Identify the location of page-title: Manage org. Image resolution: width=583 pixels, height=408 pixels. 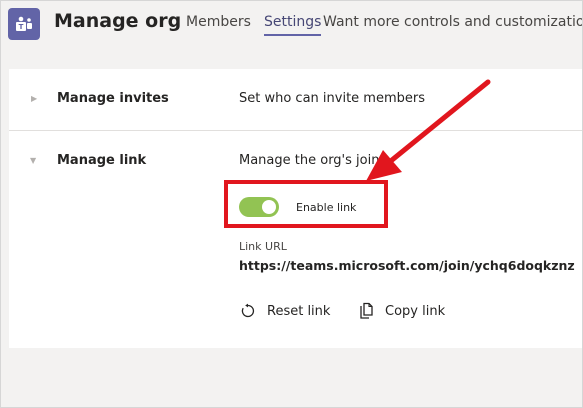
(118, 21).